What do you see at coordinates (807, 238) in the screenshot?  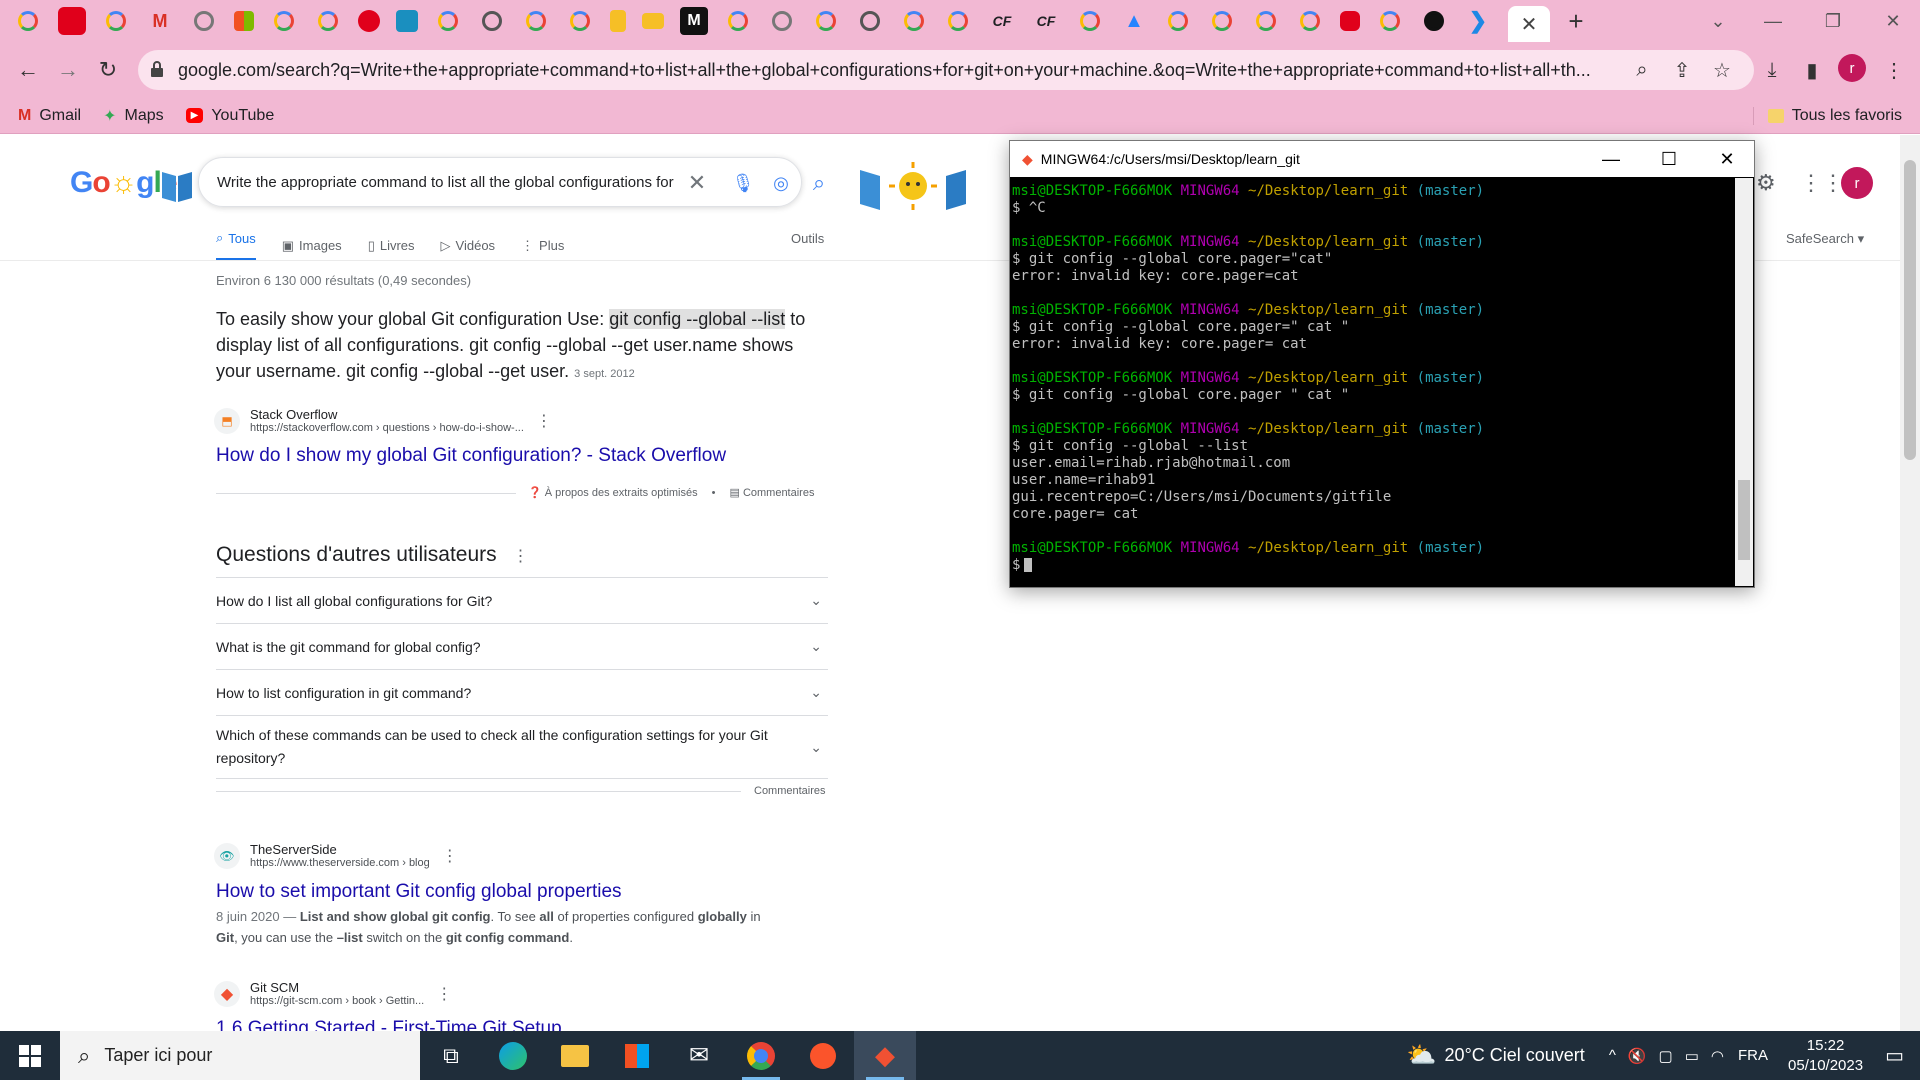 I see `tools-button: Outils` at bounding box center [807, 238].